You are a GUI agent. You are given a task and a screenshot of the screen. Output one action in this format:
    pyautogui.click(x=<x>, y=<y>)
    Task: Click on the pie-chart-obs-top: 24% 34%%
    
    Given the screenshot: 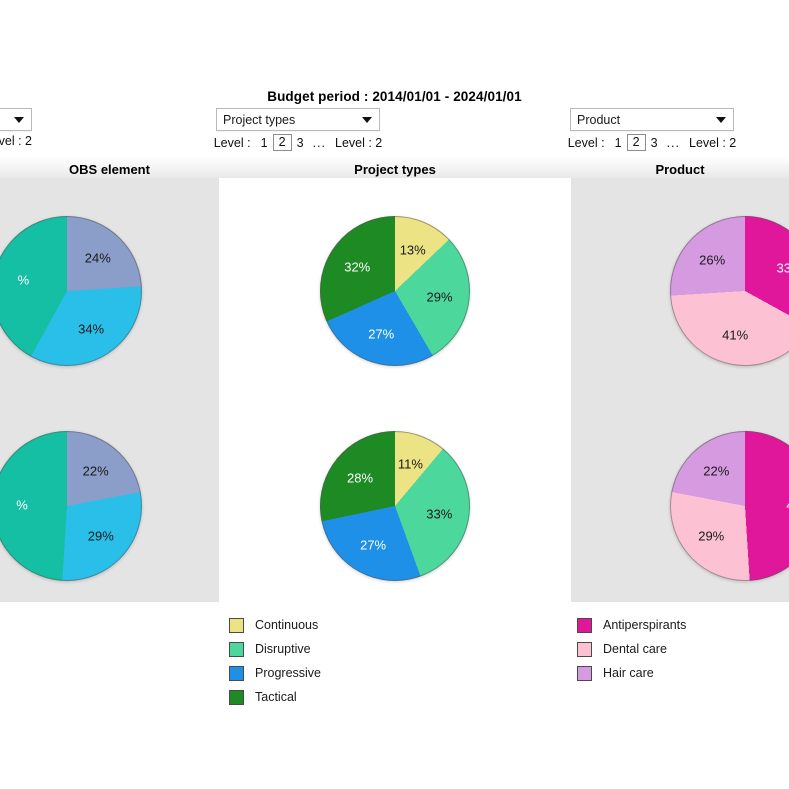 What is the action you would take?
    pyautogui.click(x=71, y=291)
    